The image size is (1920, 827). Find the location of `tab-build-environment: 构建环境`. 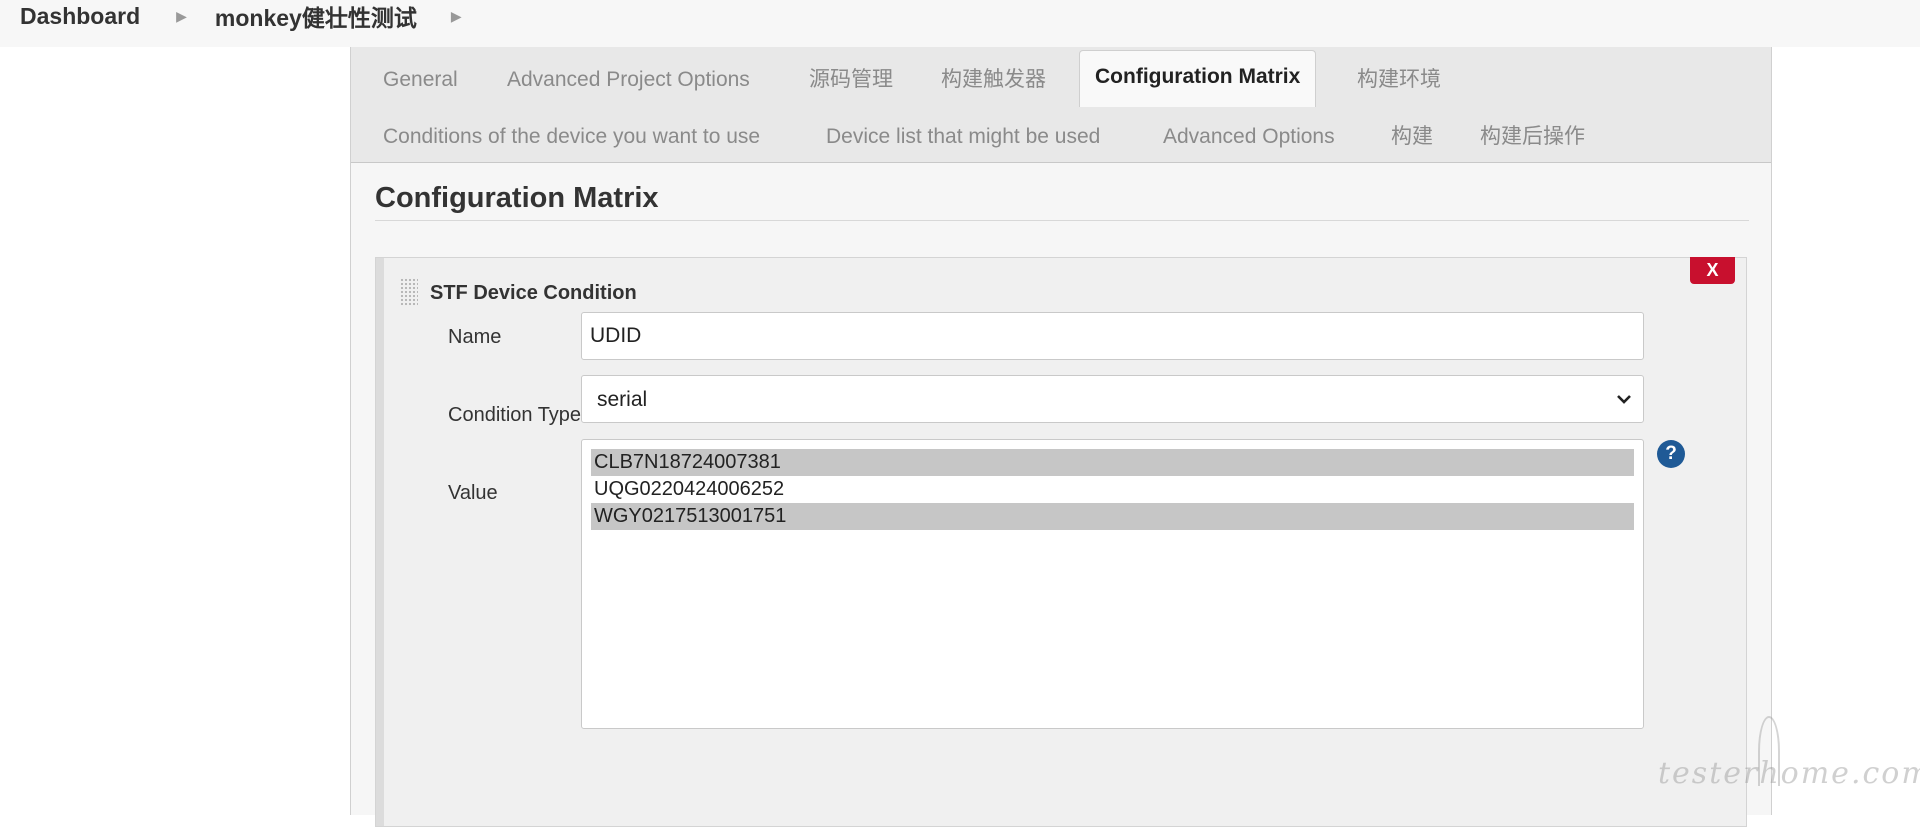

tab-build-environment: 构建环境 is located at coordinates (1399, 79).